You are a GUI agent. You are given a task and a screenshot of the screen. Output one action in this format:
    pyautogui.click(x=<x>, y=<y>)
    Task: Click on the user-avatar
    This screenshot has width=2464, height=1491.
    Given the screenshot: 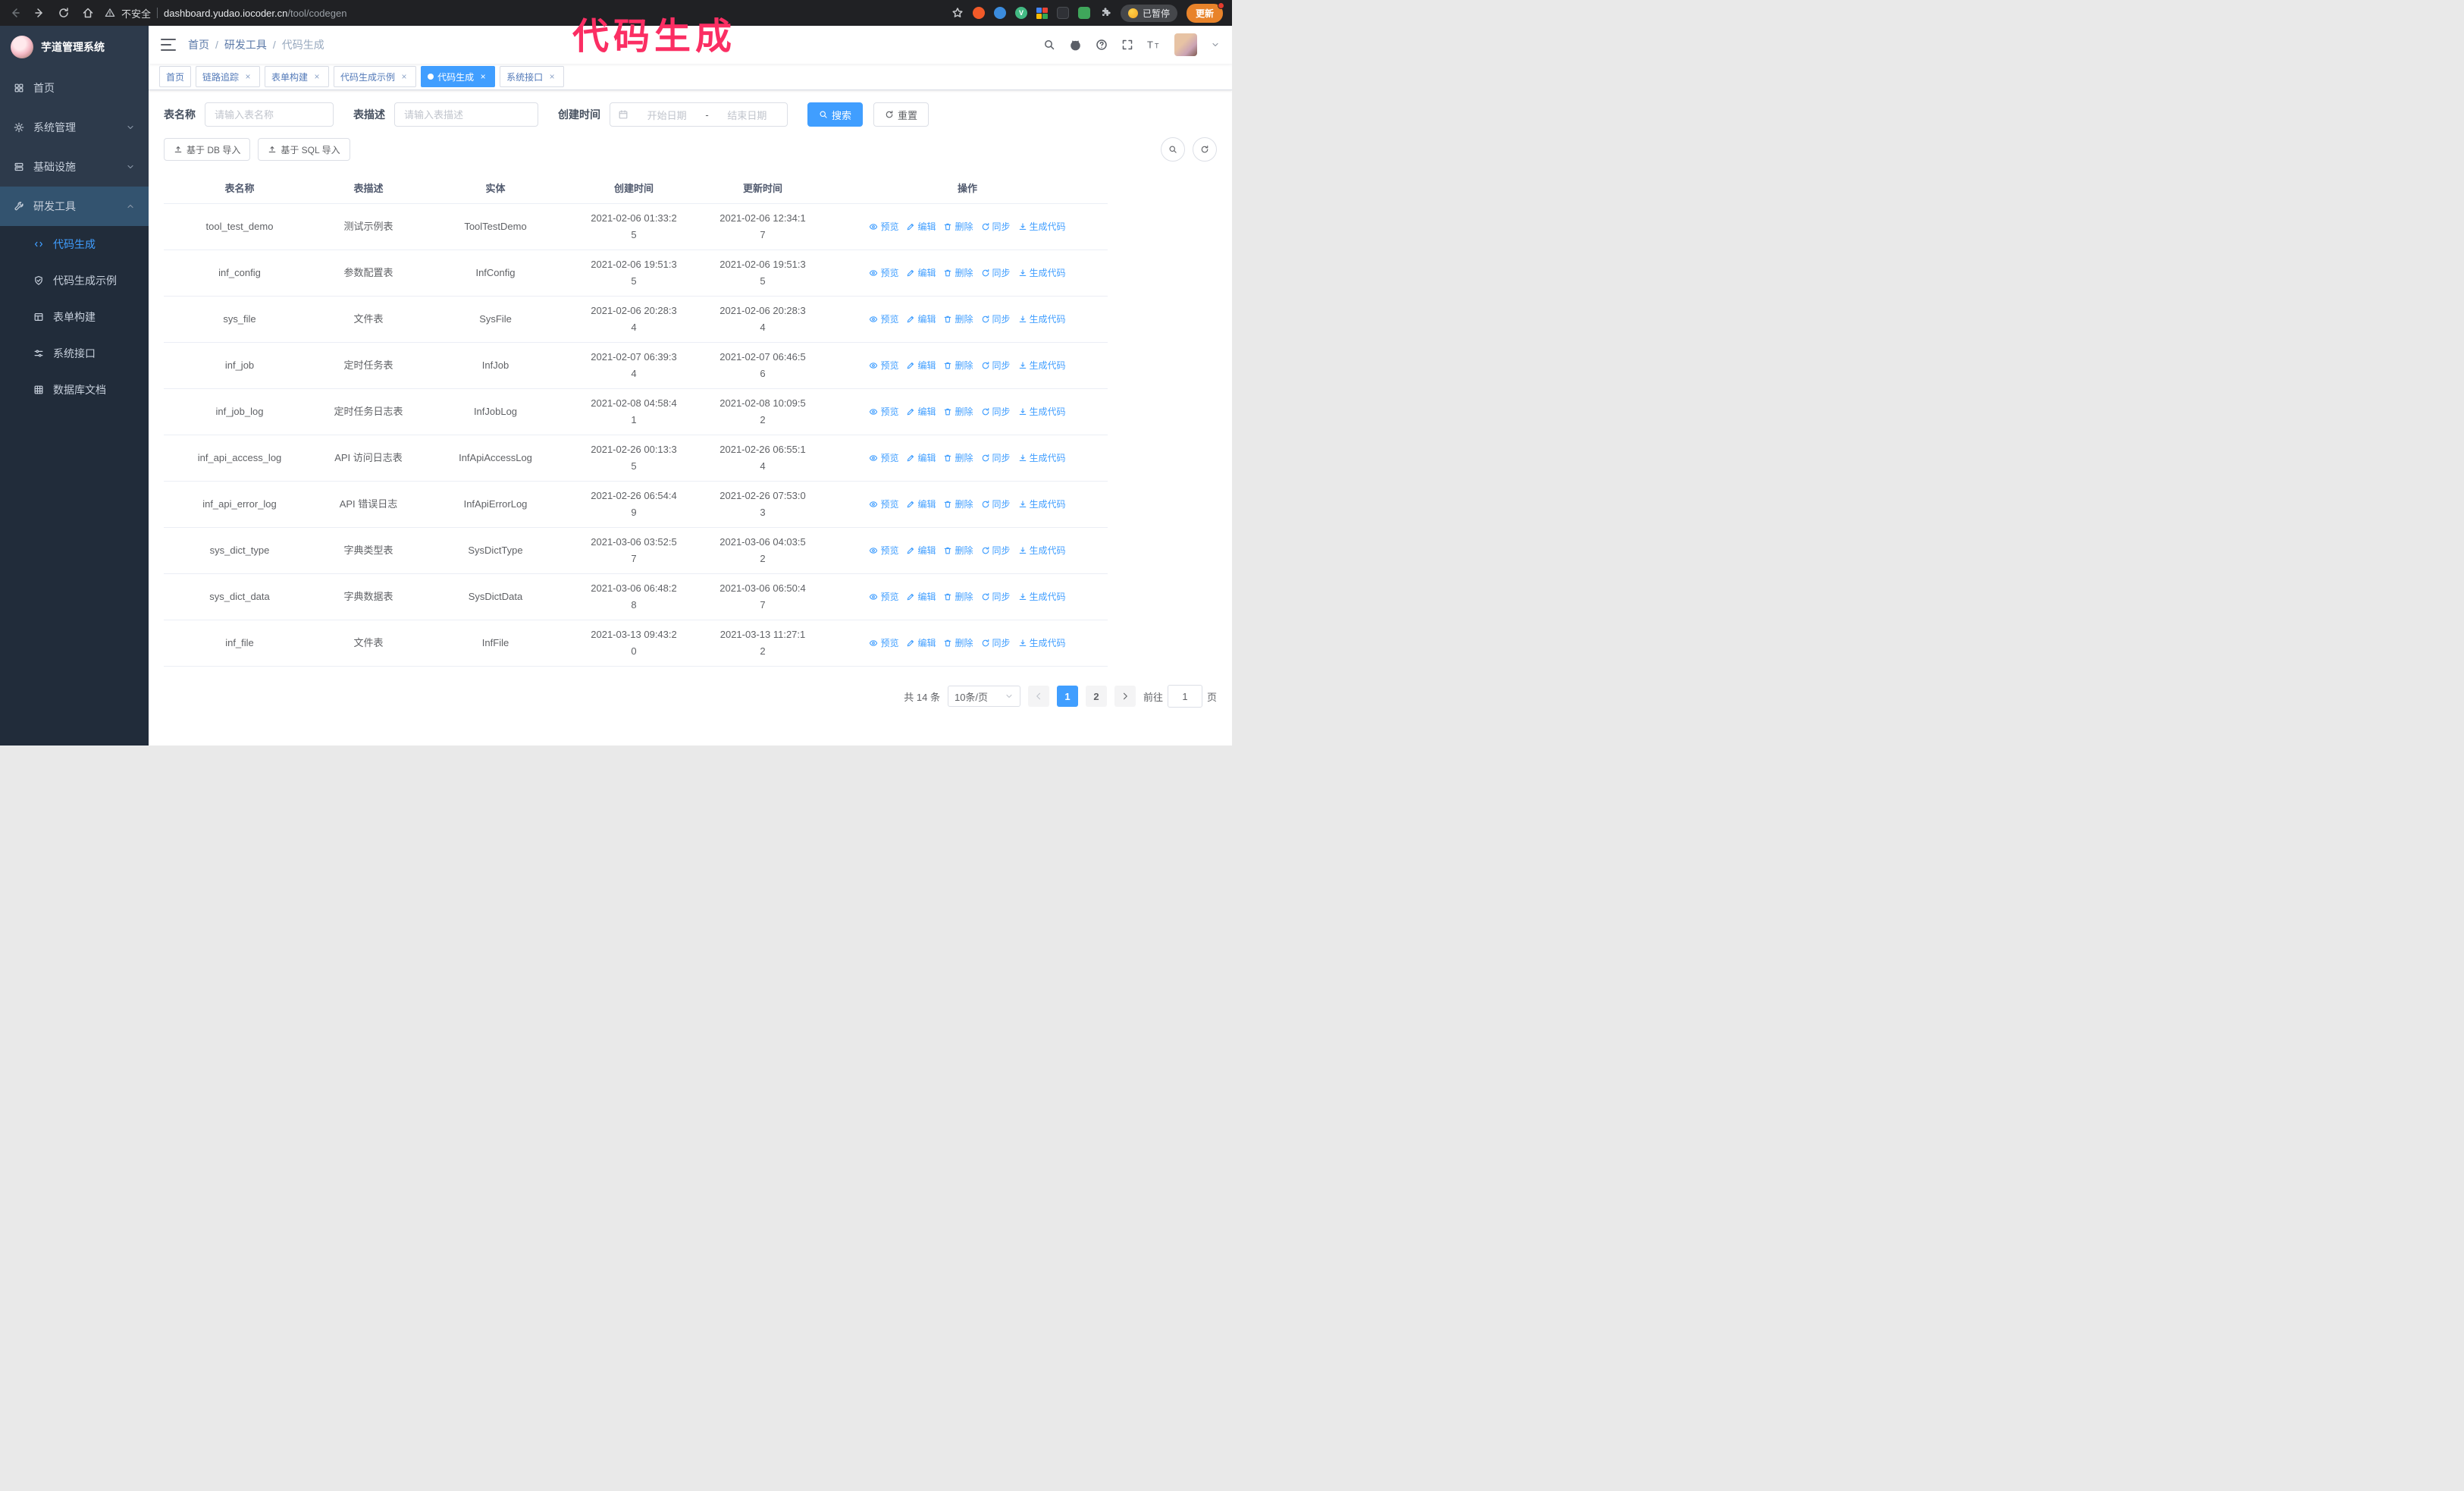 What is the action you would take?
    pyautogui.click(x=1186, y=44)
    